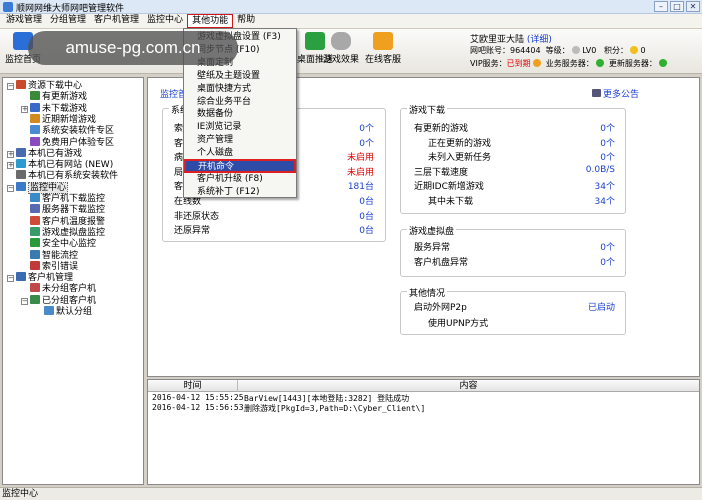  What do you see at coordinates (449, 187) in the screenshot?
I see `game_download-row-label: 近期IDC新增游戏` at bounding box center [449, 187].